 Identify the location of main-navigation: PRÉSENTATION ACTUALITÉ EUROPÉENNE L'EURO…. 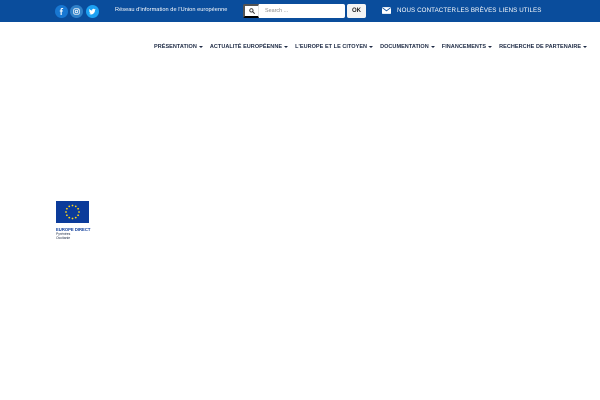
(374, 47).